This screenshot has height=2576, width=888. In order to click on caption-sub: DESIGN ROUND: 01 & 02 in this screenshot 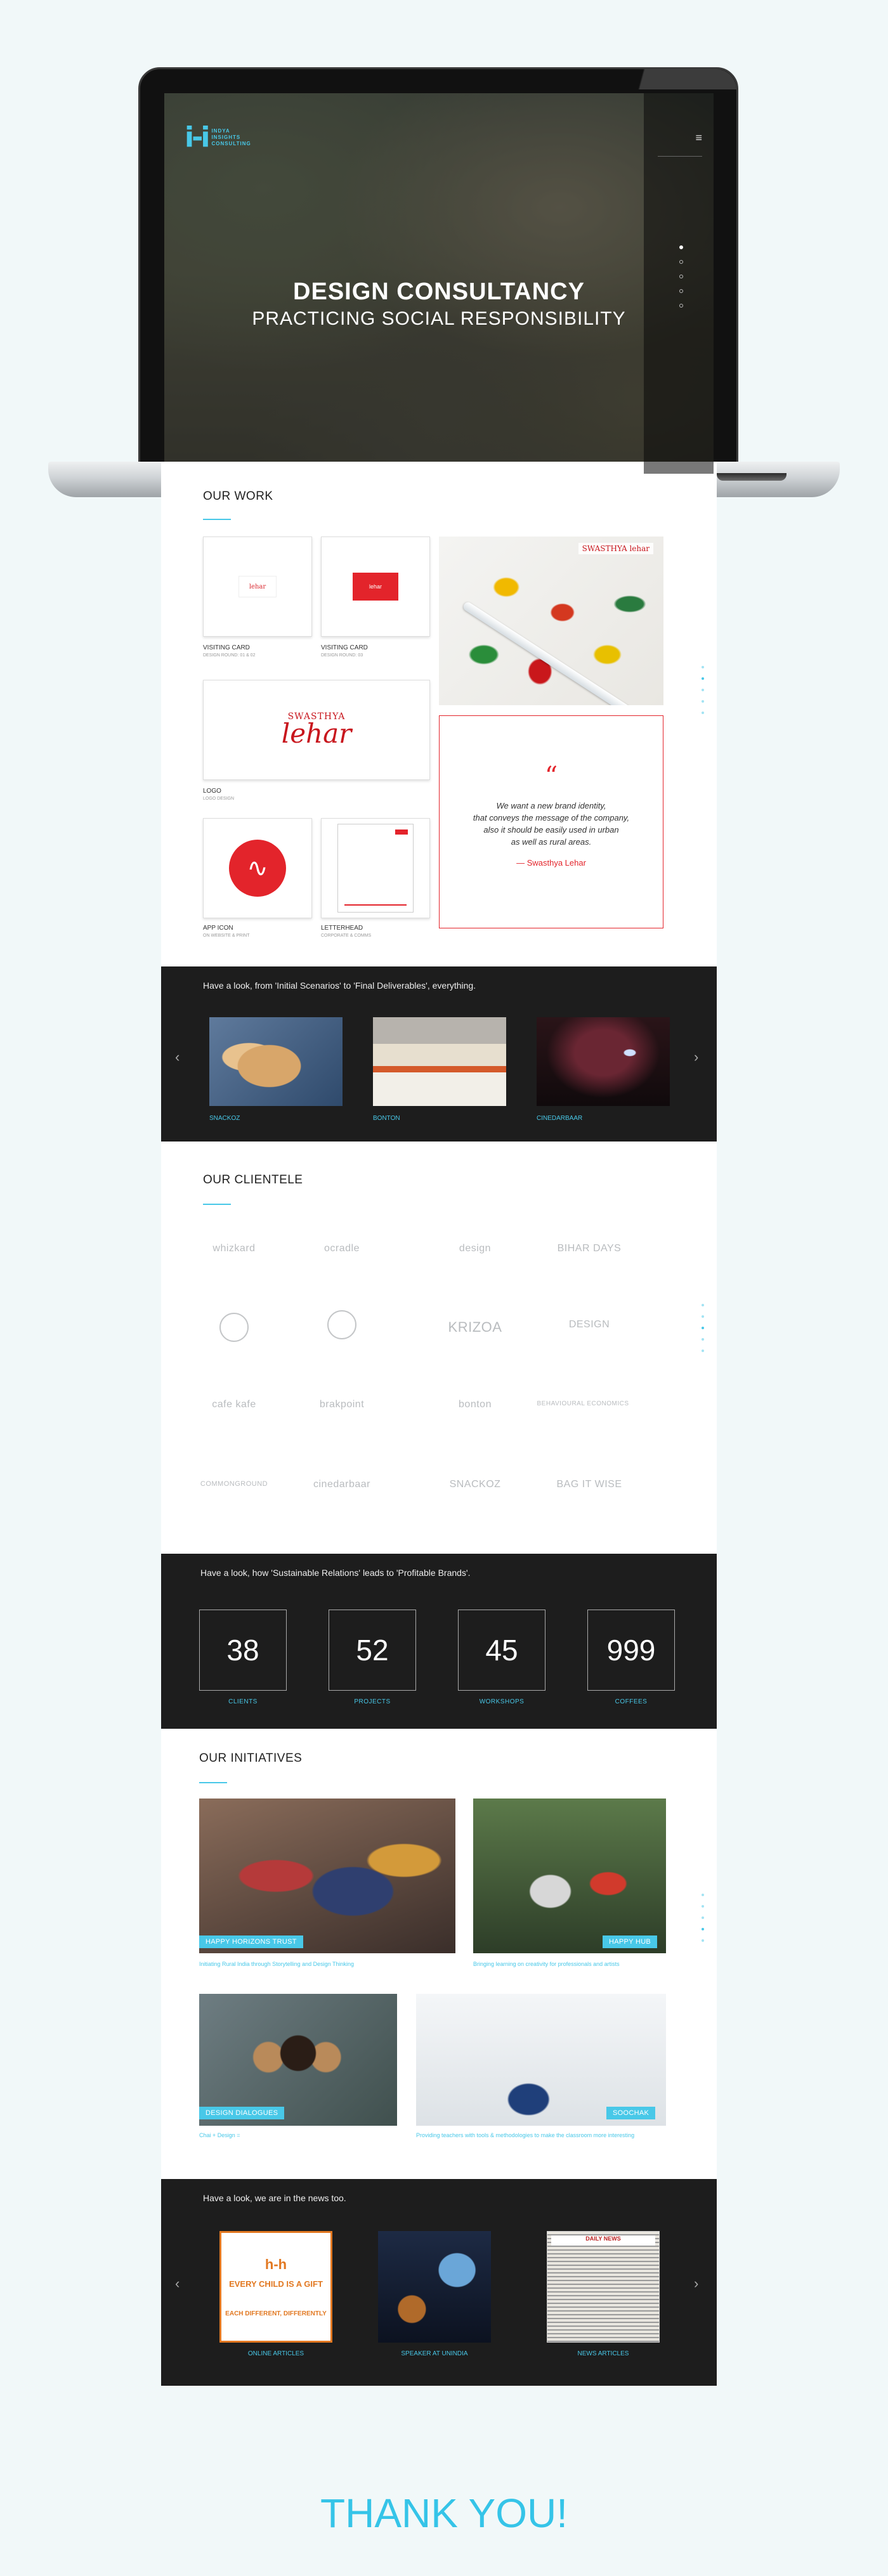, I will do `click(229, 656)`.